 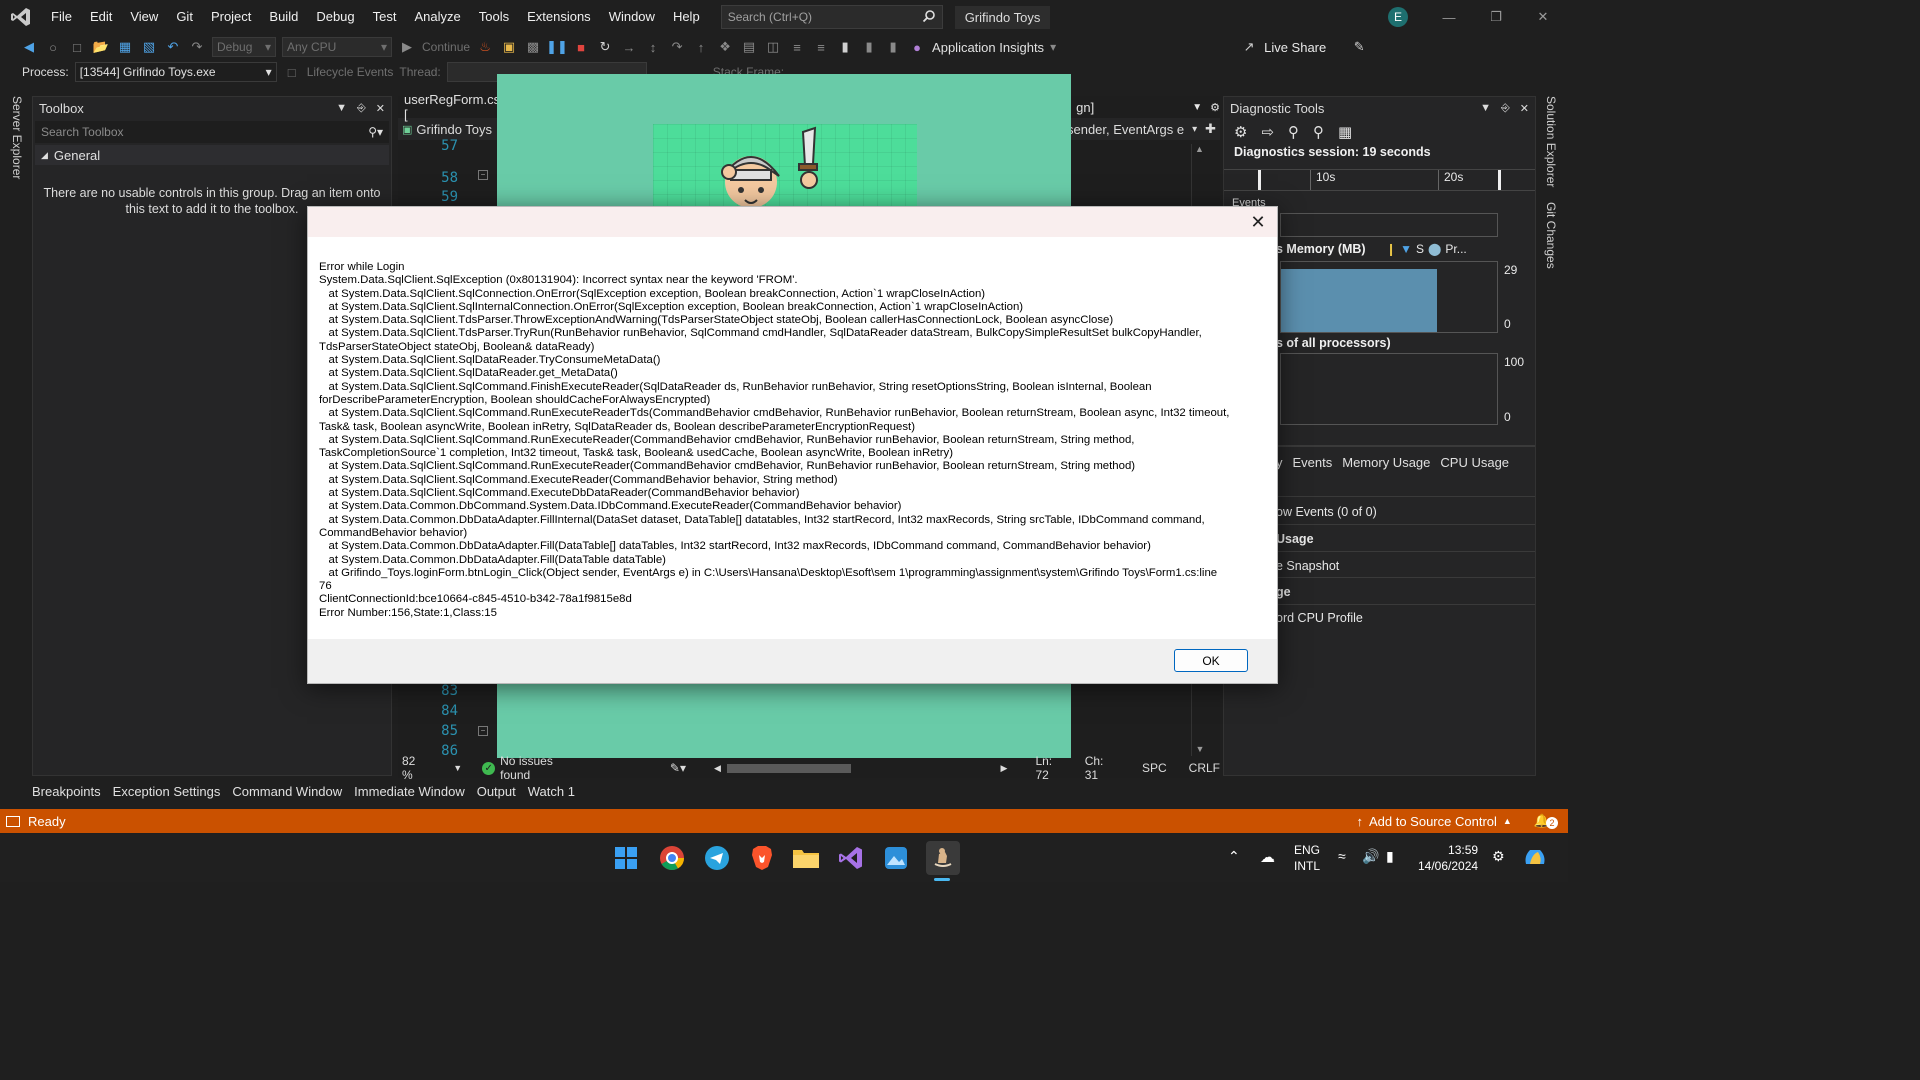 What do you see at coordinates (557, 47) in the screenshot?
I see `pause-icon: ❚❚` at bounding box center [557, 47].